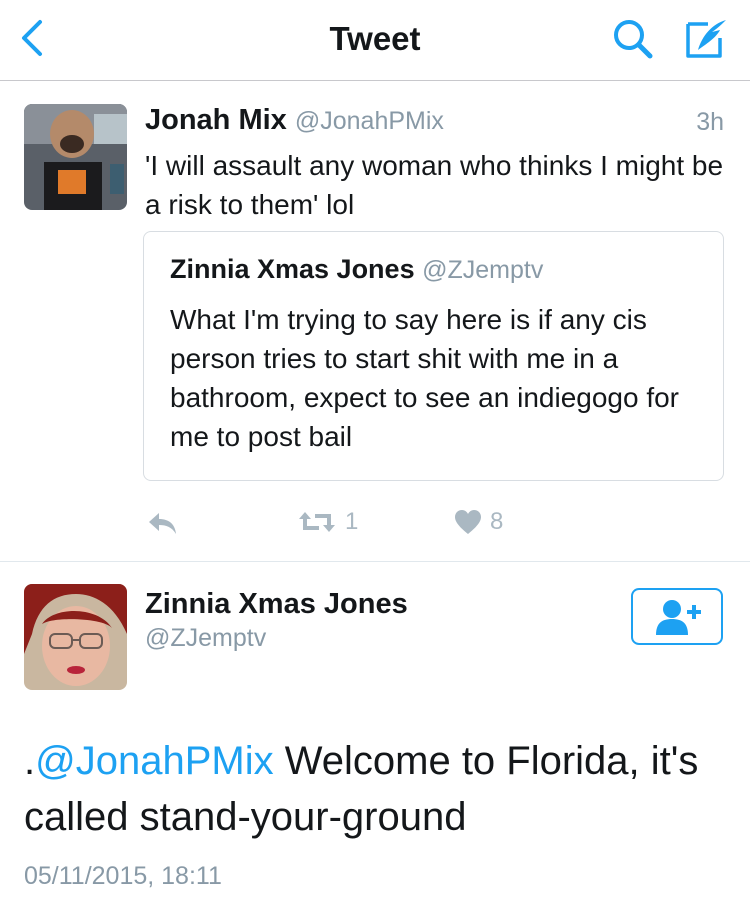 Image resolution: width=750 pixels, height=922 pixels. What do you see at coordinates (375, 40) in the screenshot?
I see `nav-bar: Tweet` at bounding box center [375, 40].